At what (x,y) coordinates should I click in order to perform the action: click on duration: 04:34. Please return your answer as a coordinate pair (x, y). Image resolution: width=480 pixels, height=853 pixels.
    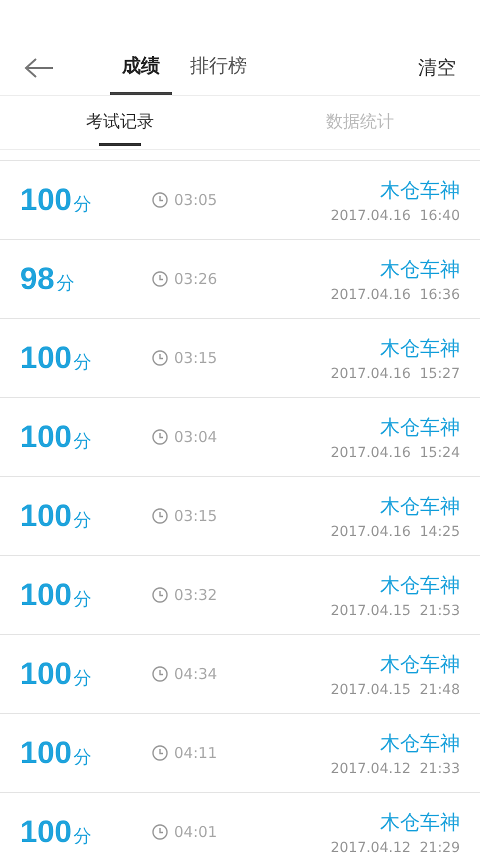
    Looking at the image, I should click on (196, 674).